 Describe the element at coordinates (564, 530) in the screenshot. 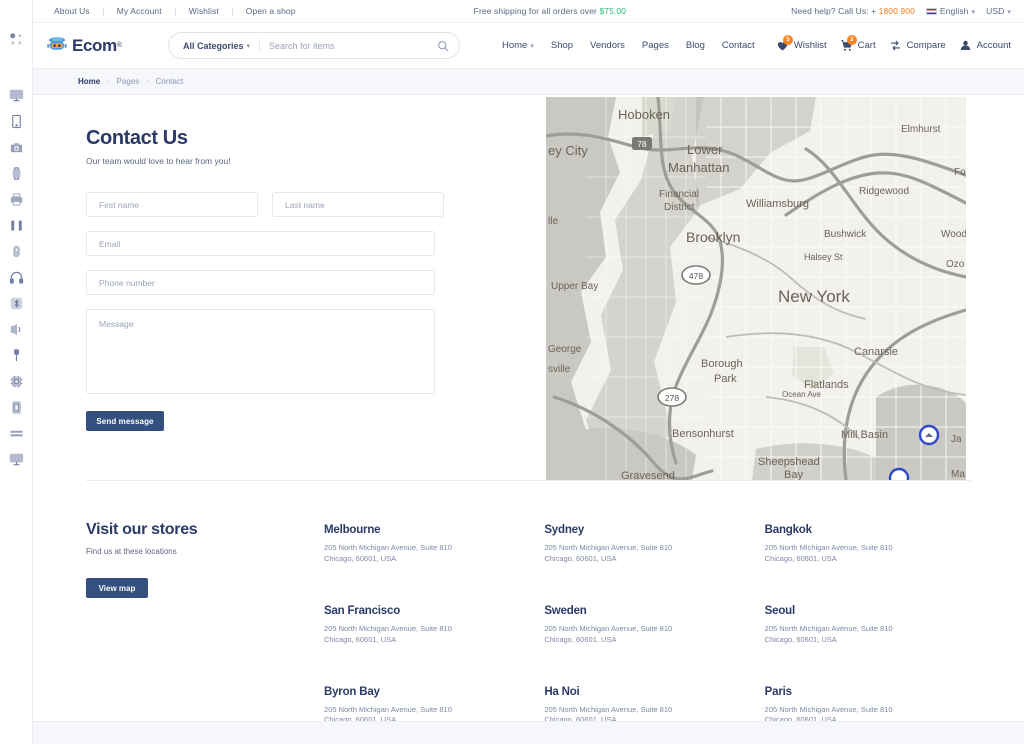

I see `store-city: Sydney` at that location.